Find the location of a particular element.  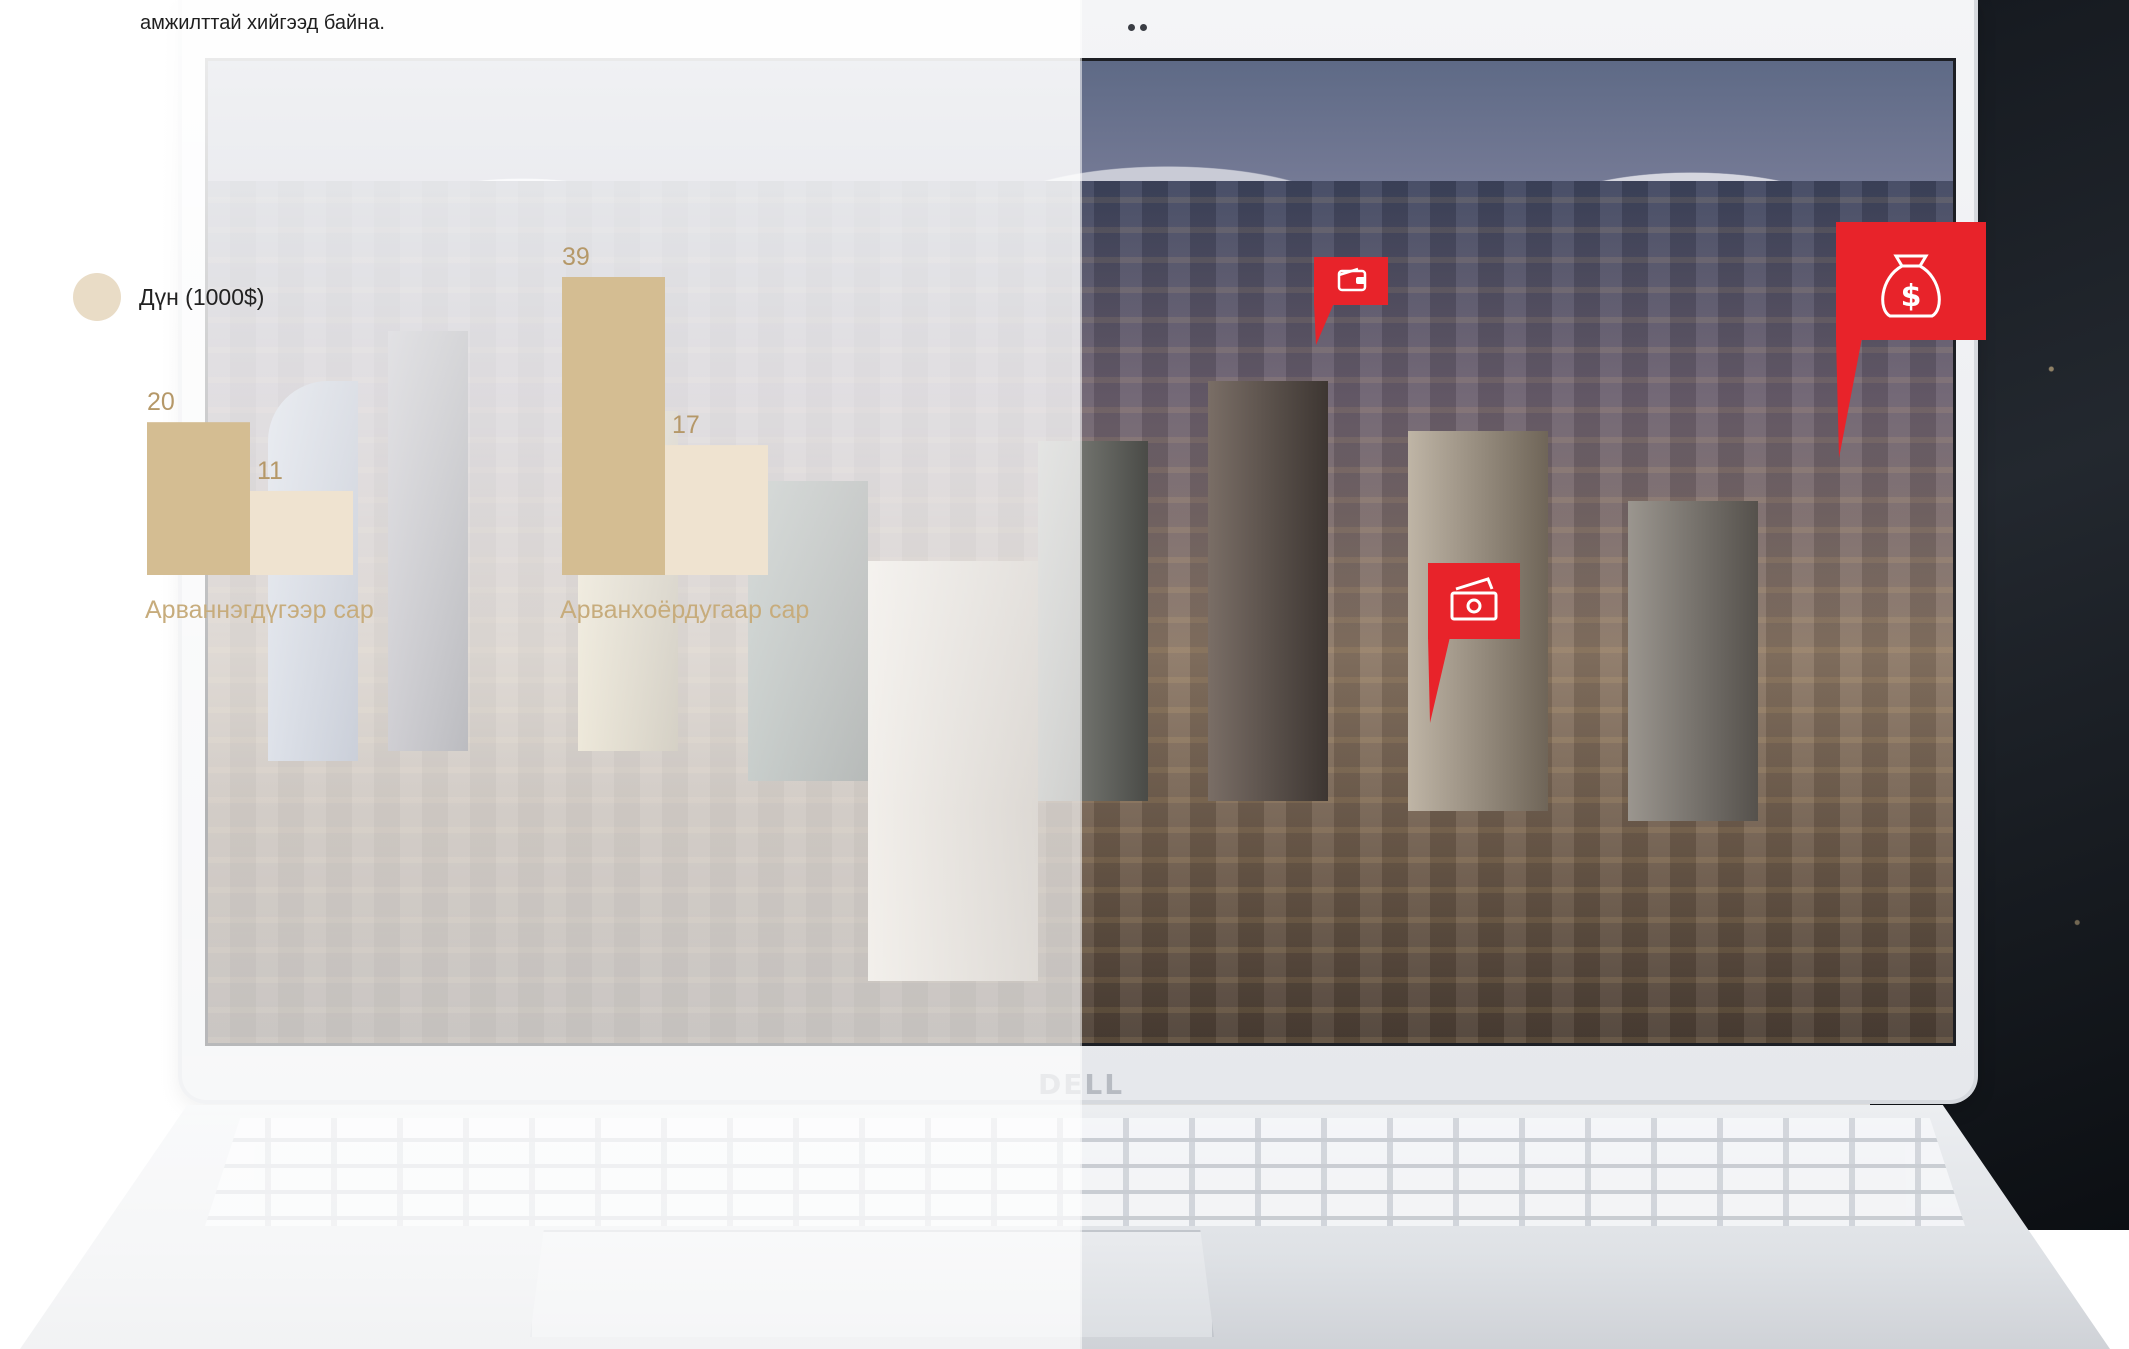

bar-value-label: 11 is located at coordinates (270, 471).